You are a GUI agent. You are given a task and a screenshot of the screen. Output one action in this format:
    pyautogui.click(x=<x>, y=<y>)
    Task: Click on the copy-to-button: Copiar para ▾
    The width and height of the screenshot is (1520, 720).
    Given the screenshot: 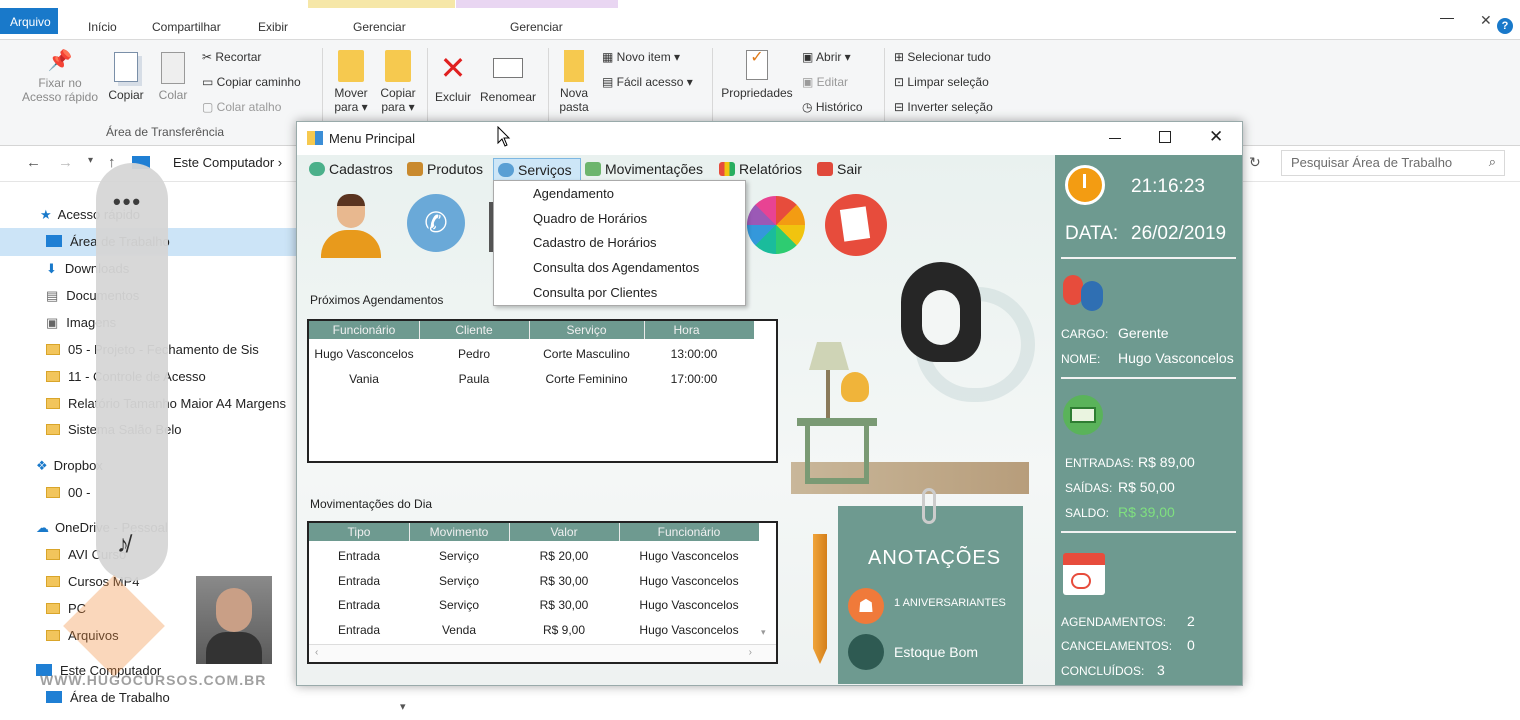 What is the action you would take?
    pyautogui.click(x=398, y=82)
    